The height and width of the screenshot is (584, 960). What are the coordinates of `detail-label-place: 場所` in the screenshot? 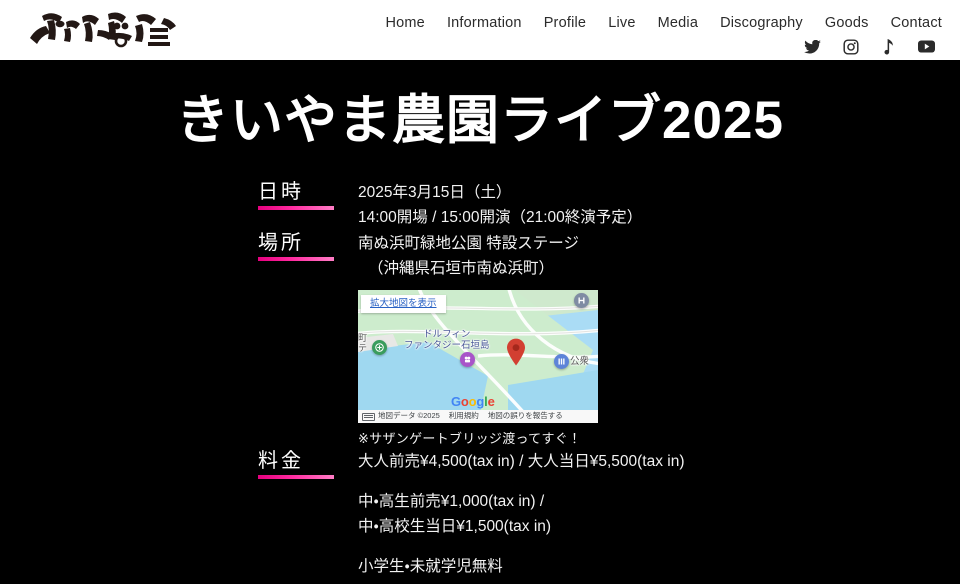 It's located at (308, 246).